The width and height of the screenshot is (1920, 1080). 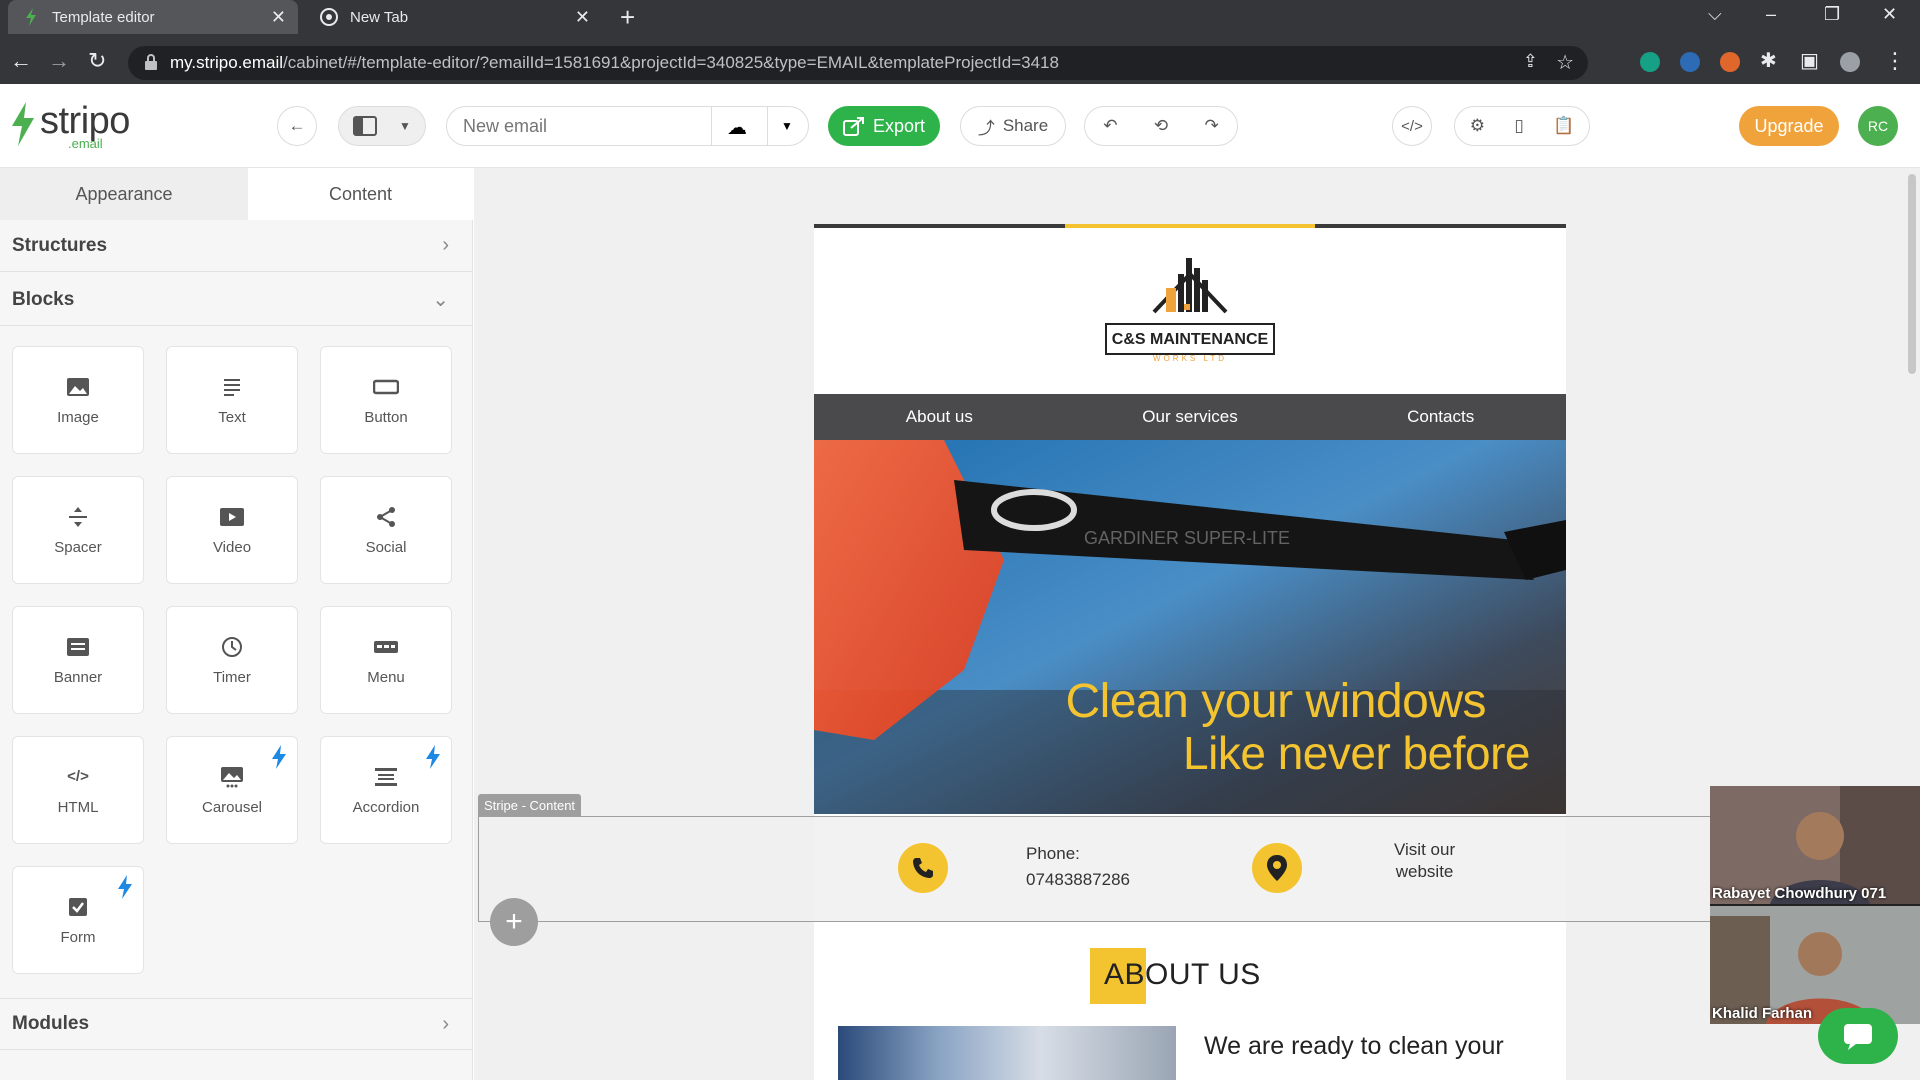 I want to click on export-icon, so click(x=853, y=126).